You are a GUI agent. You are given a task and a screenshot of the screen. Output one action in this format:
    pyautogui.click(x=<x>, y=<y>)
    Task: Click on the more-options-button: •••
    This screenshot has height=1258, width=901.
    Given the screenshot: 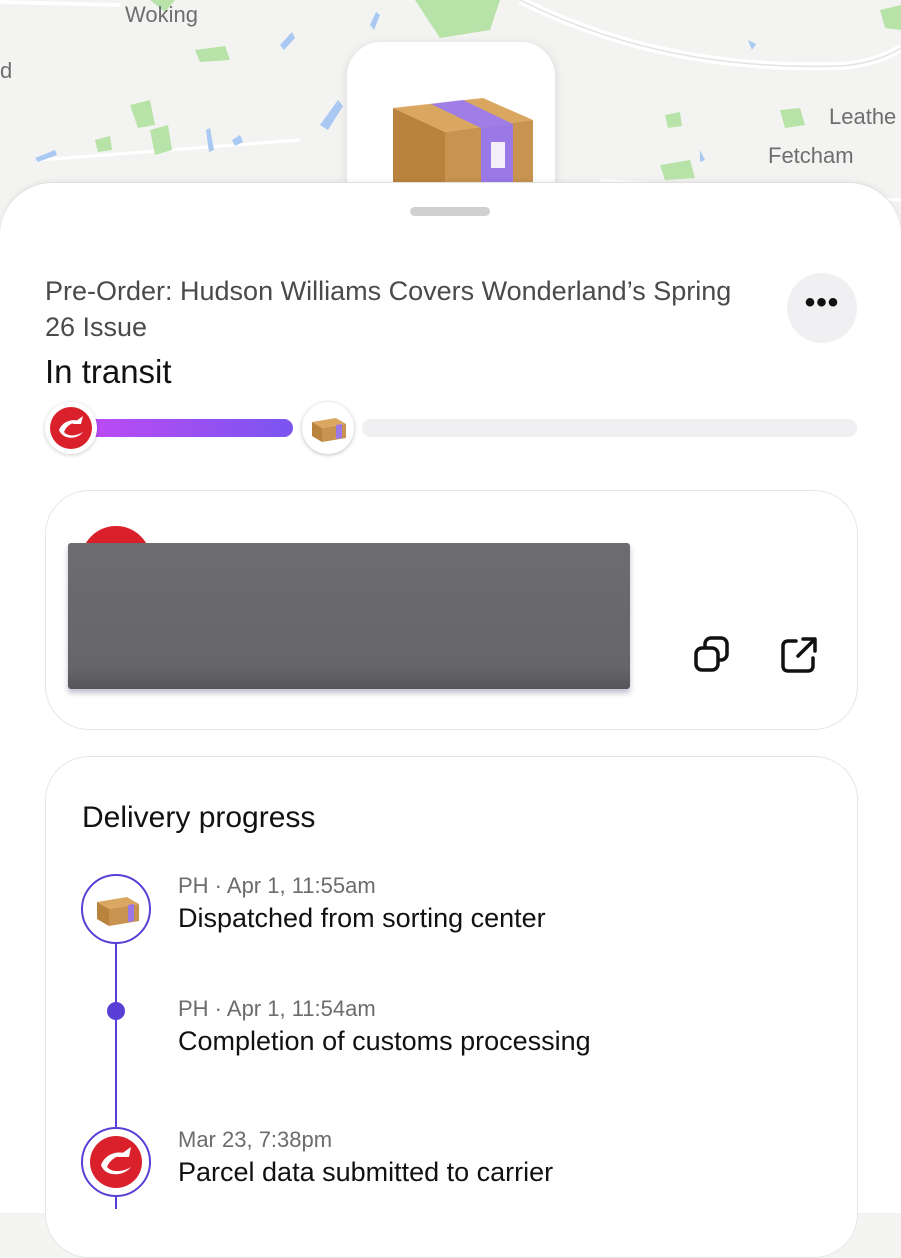 What is the action you would take?
    pyautogui.click(x=822, y=308)
    